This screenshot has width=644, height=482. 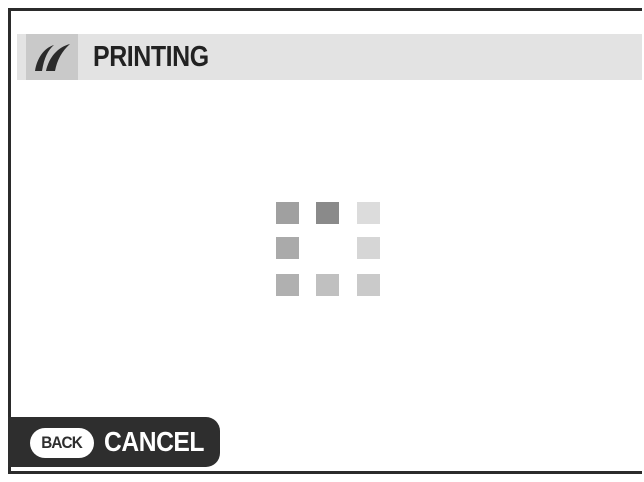 I want to click on spinner-square-middle-right, so click(x=368, y=248).